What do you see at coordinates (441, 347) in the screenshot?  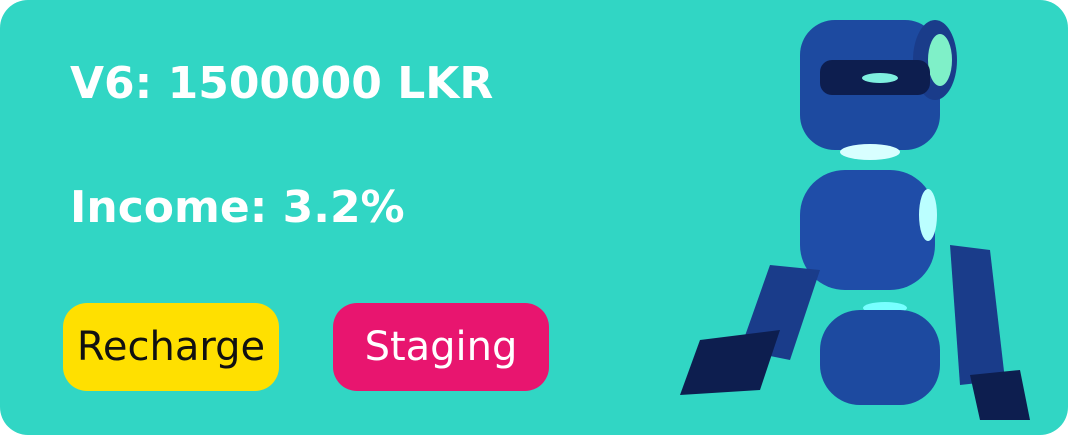 I see `staging-button: Staging` at bounding box center [441, 347].